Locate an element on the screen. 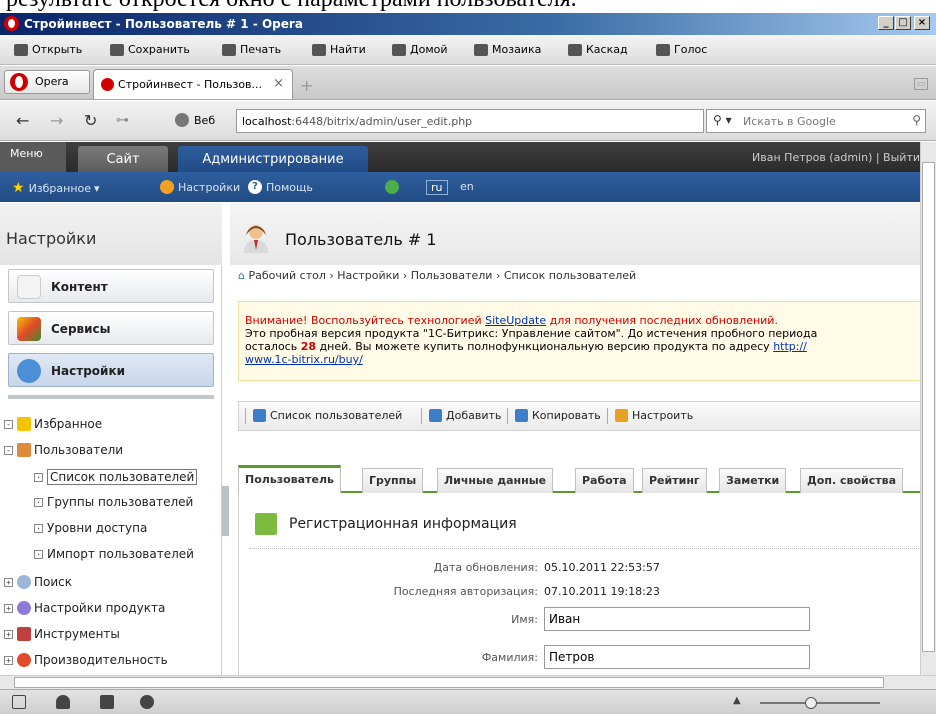  menu-button: Меню is located at coordinates (33, 157).